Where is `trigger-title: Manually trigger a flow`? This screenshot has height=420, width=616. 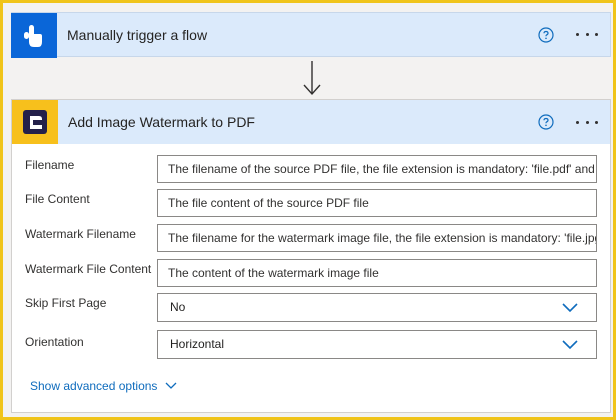
trigger-title: Manually trigger a flow is located at coordinates (137, 34).